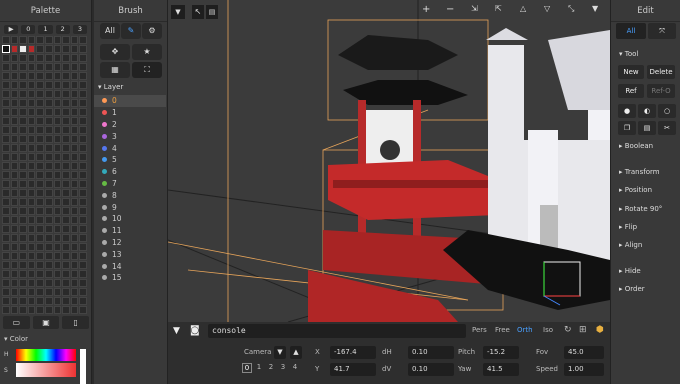 This screenshot has width=680, height=384. I want to click on layer-item: 3, so click(130, 136).